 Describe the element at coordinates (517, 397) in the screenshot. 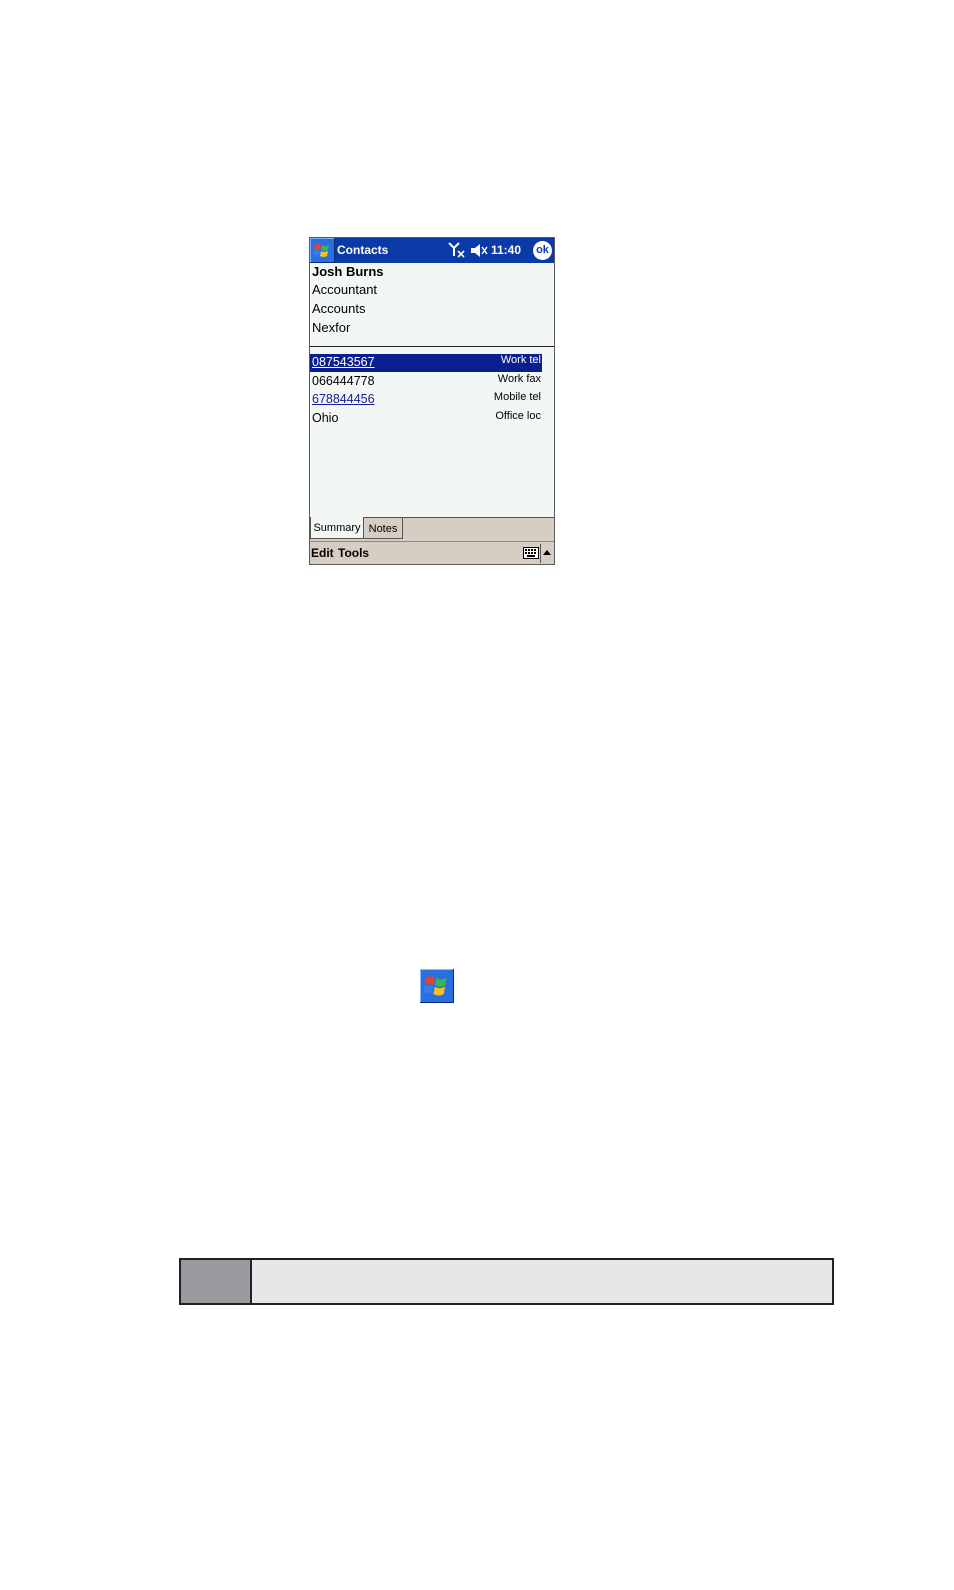

I see `detail-label: Mobile tel` at that location.